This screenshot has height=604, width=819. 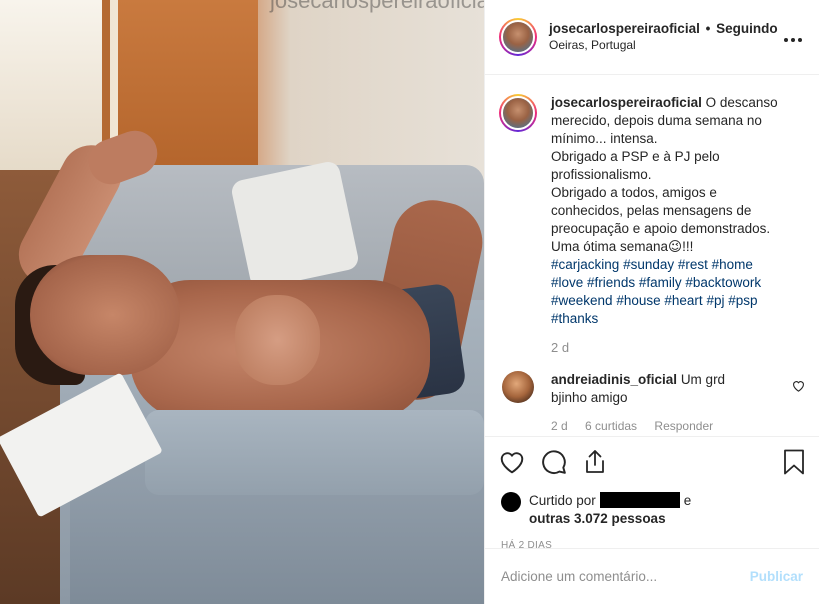 I want to click on hashtag-link: #friends, so click(x=611, y=282).